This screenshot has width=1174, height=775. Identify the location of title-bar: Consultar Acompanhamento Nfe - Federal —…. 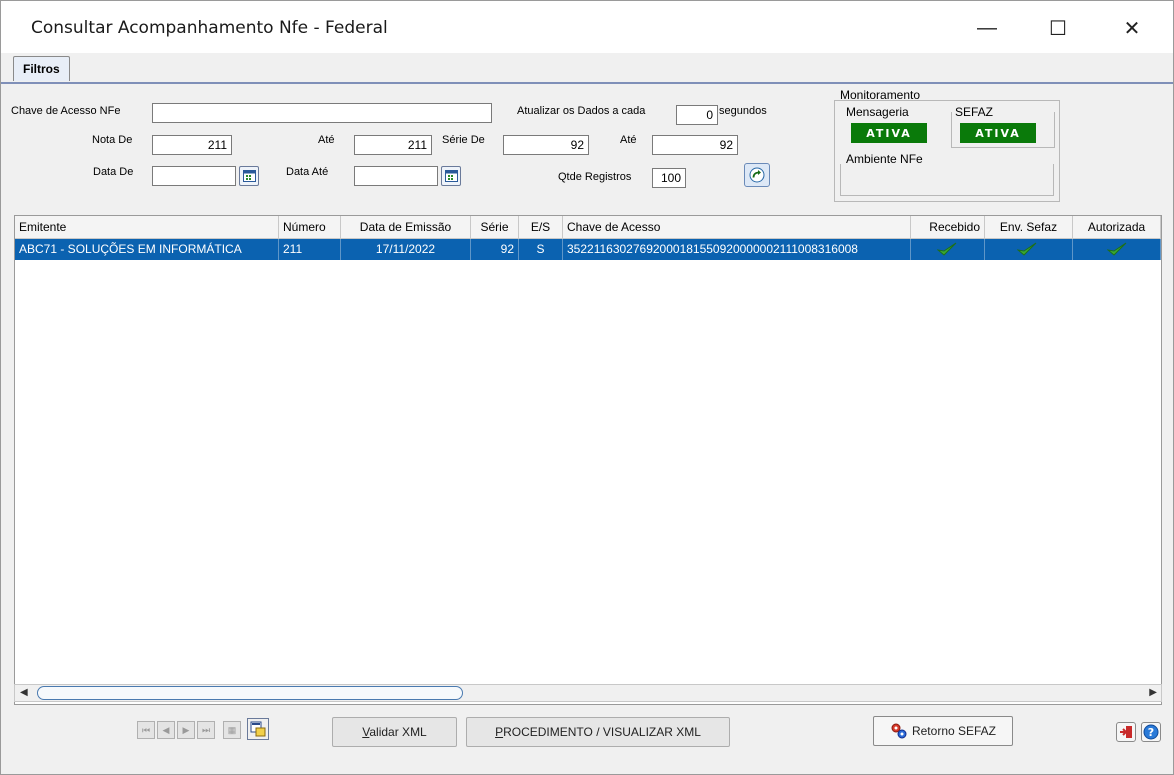
(587, 27).